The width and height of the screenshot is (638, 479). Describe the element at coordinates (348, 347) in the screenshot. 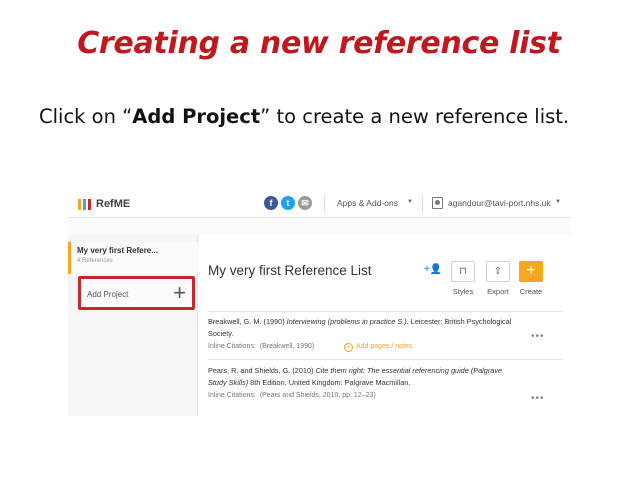

I see `add-circle-icon: +` at that location.